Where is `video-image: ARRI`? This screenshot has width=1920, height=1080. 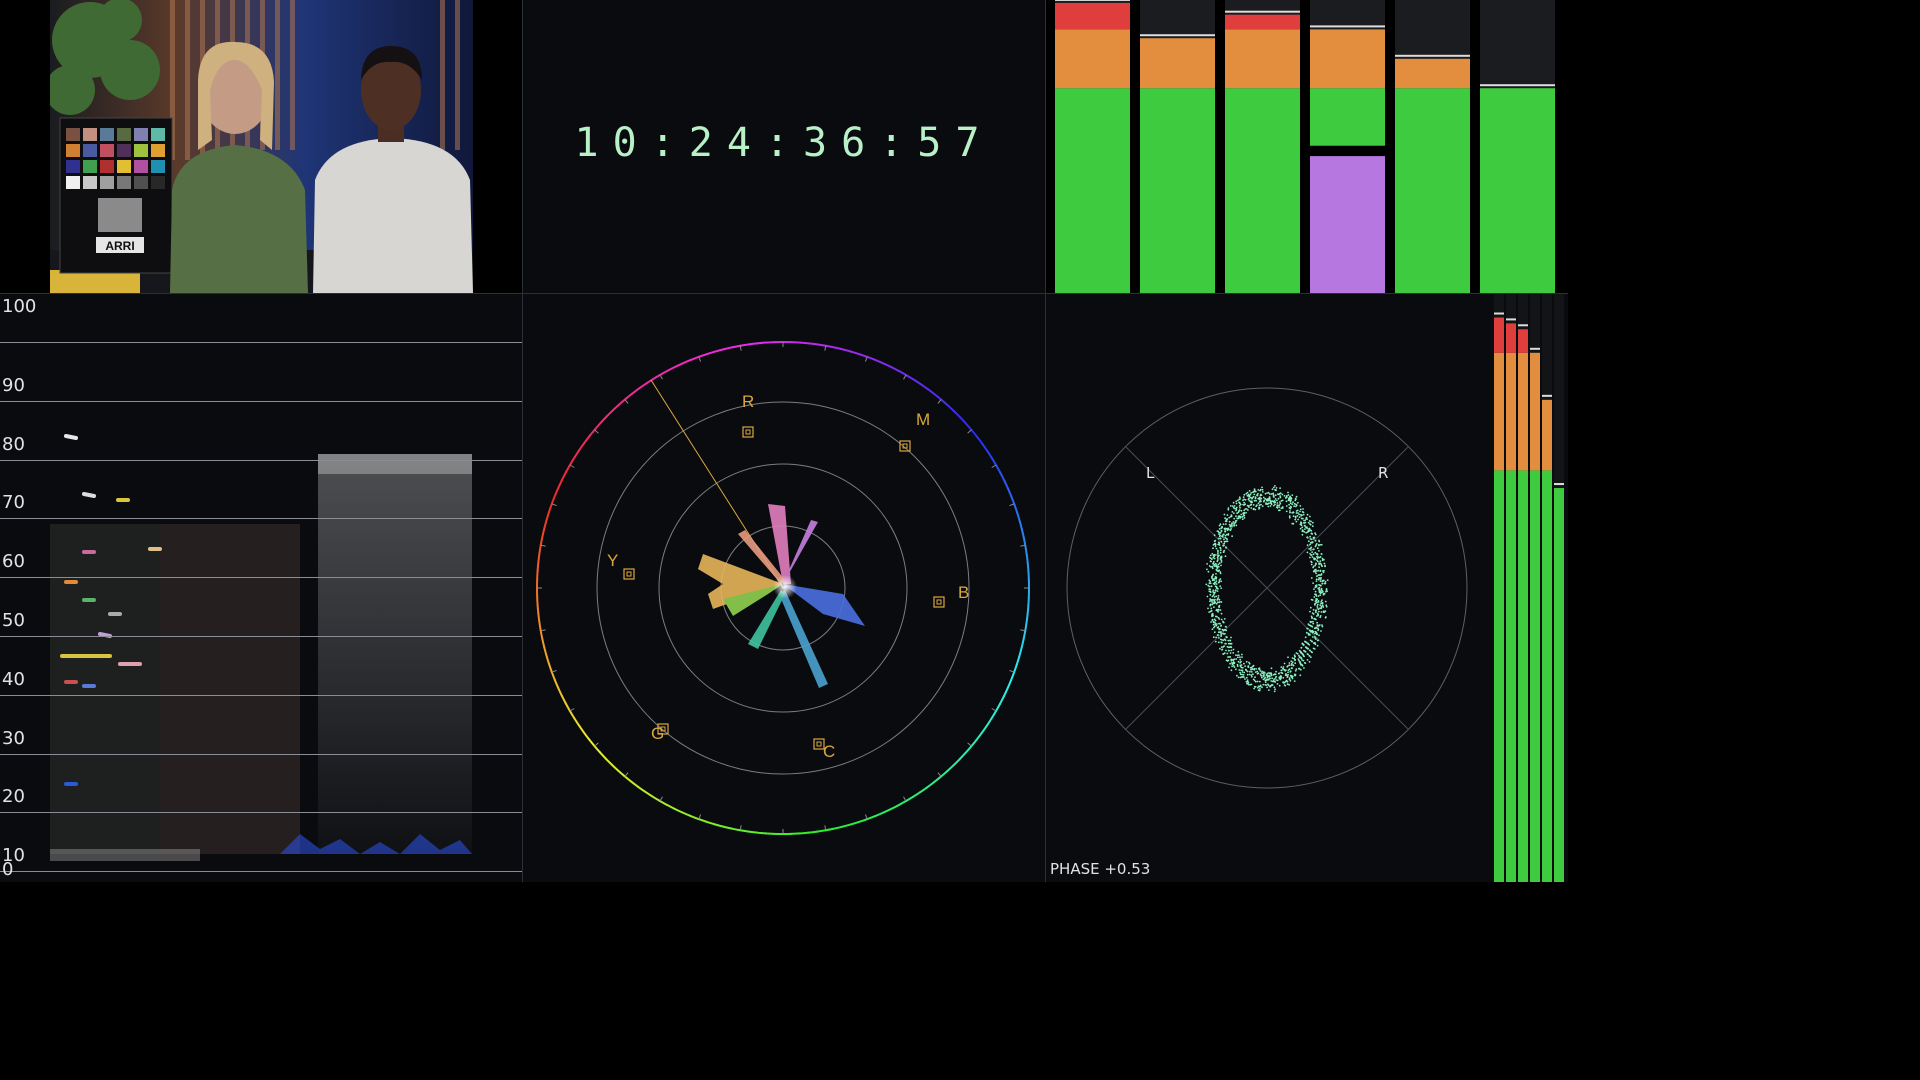 video-image: ARRI is located at coordinates (261, 146).